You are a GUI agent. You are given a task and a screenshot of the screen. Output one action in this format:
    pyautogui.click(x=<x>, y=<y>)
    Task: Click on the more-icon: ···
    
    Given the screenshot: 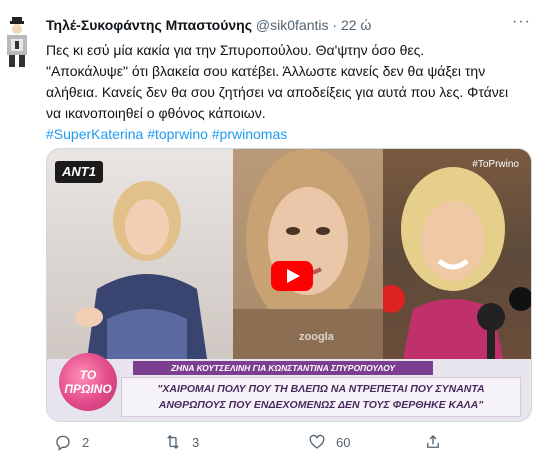 What is the action you would take?
    pyautogui.click(x=521, y=22)
    